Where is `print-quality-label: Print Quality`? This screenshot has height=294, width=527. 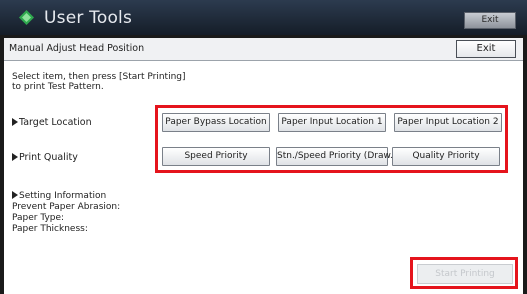
print-quality-label: Print Quality is located at coordinates (45, 157).